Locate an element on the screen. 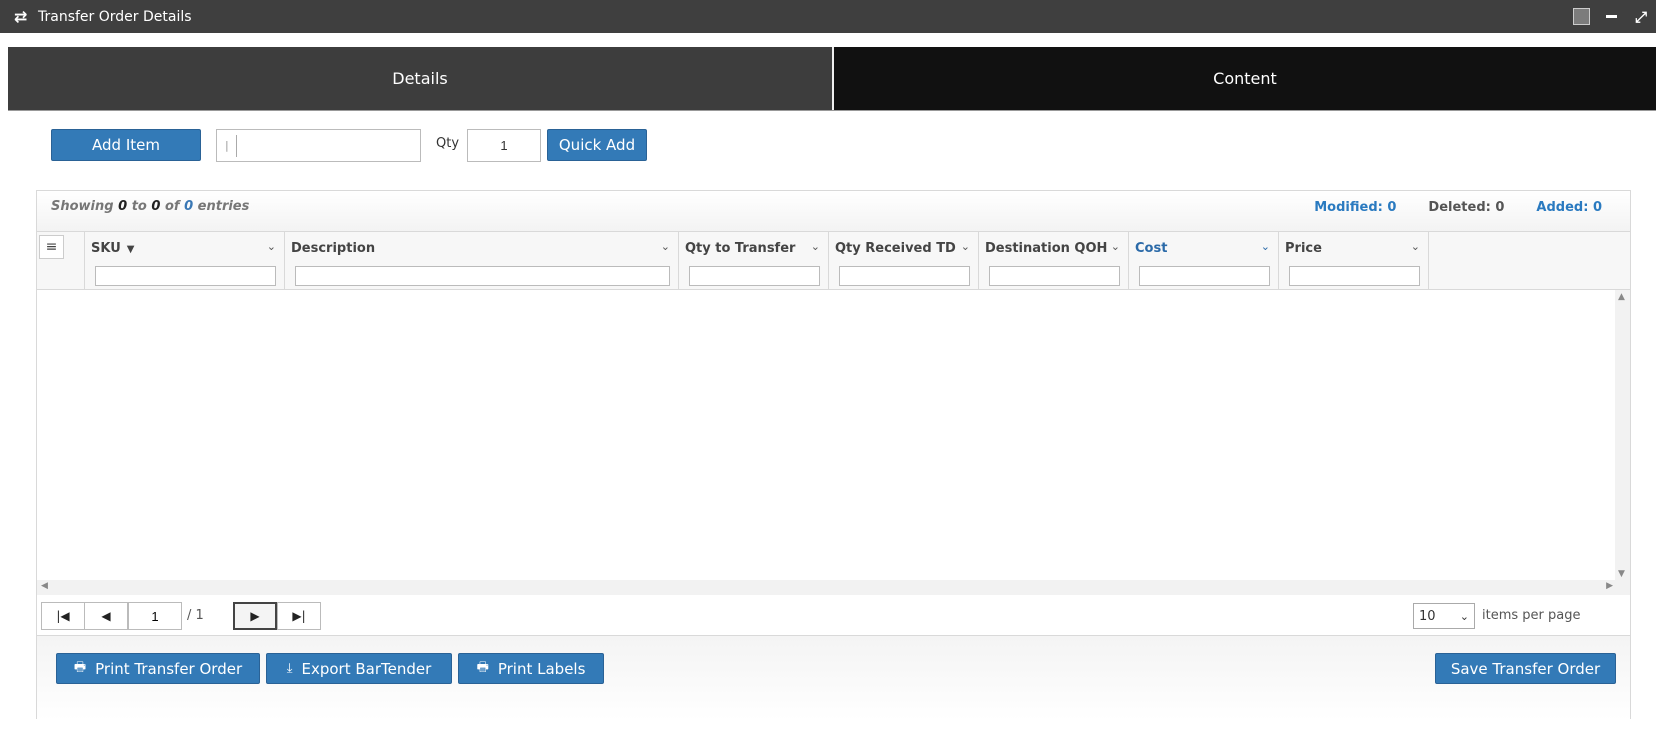  column-header-label: Destination QOH is located at coordinates (1046, 248).